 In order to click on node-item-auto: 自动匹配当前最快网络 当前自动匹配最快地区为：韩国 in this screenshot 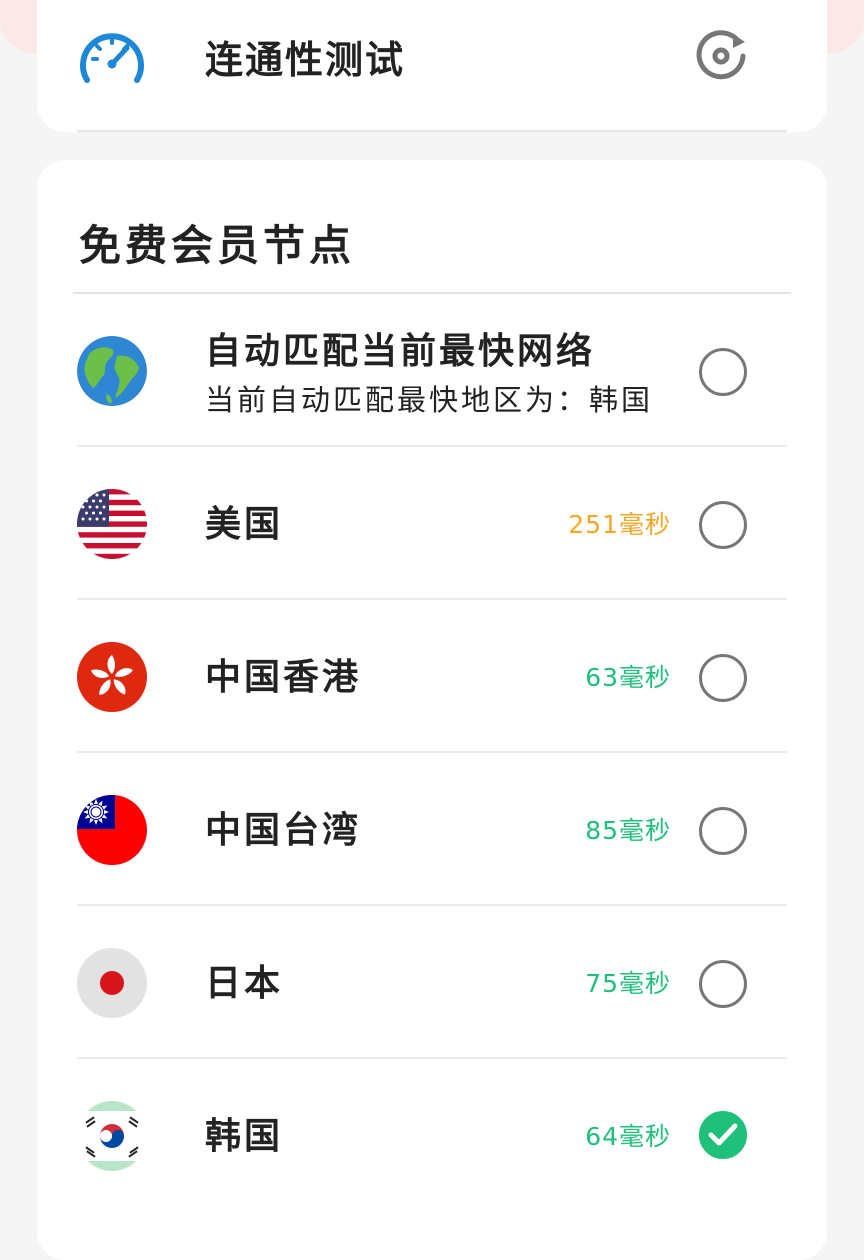, I will do `click(432, 370)`.